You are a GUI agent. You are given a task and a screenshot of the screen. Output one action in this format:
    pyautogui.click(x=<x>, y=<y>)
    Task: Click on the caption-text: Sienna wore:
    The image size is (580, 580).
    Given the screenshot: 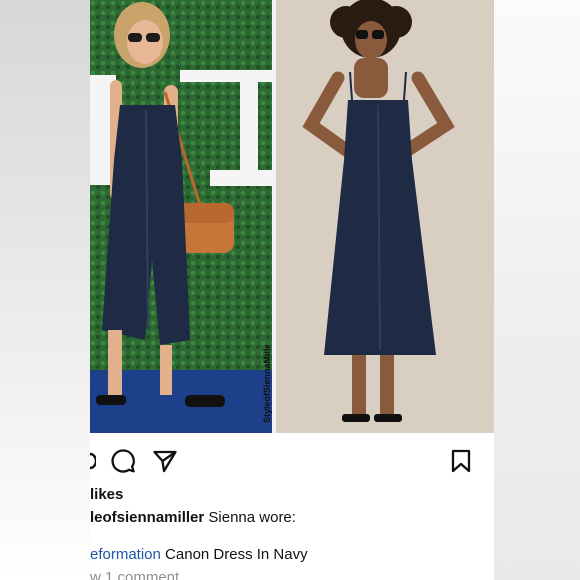 What is the action you would take?
    pyautogui.click(x=252, y=517)
    